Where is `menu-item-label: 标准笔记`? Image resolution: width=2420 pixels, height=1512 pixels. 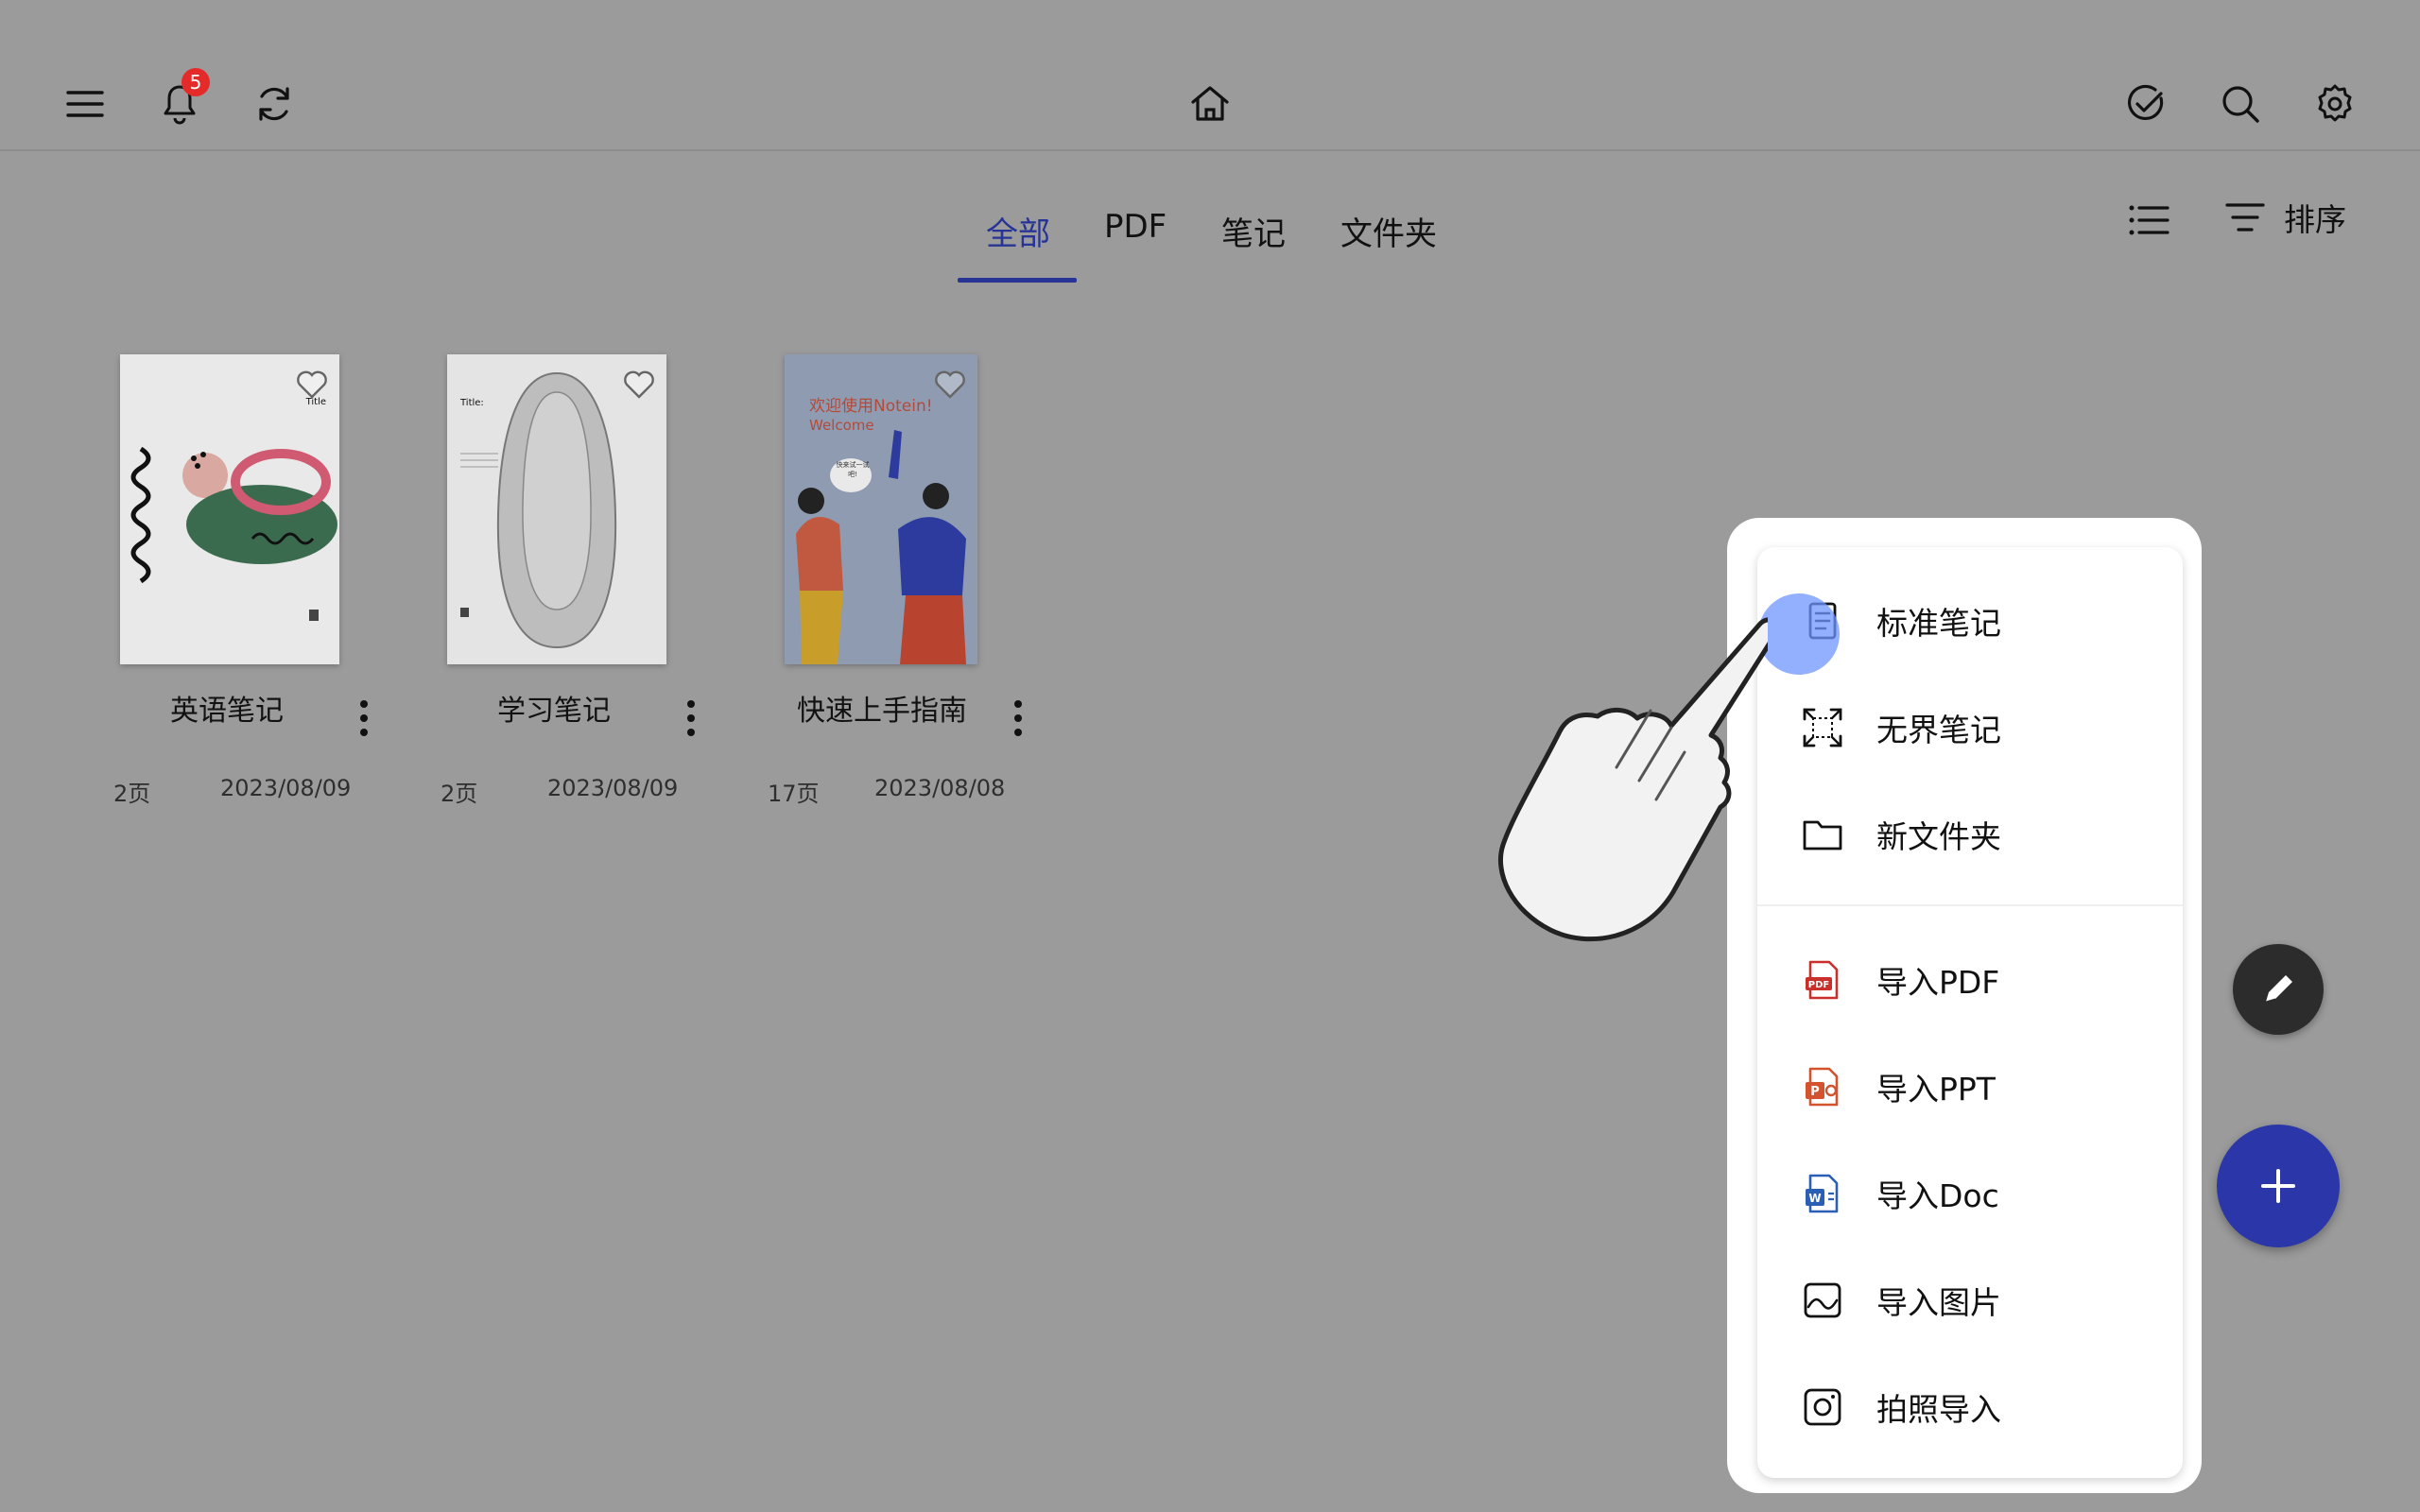 menu-item-label: 标准笔记 is located at coordinates (1938, 623).